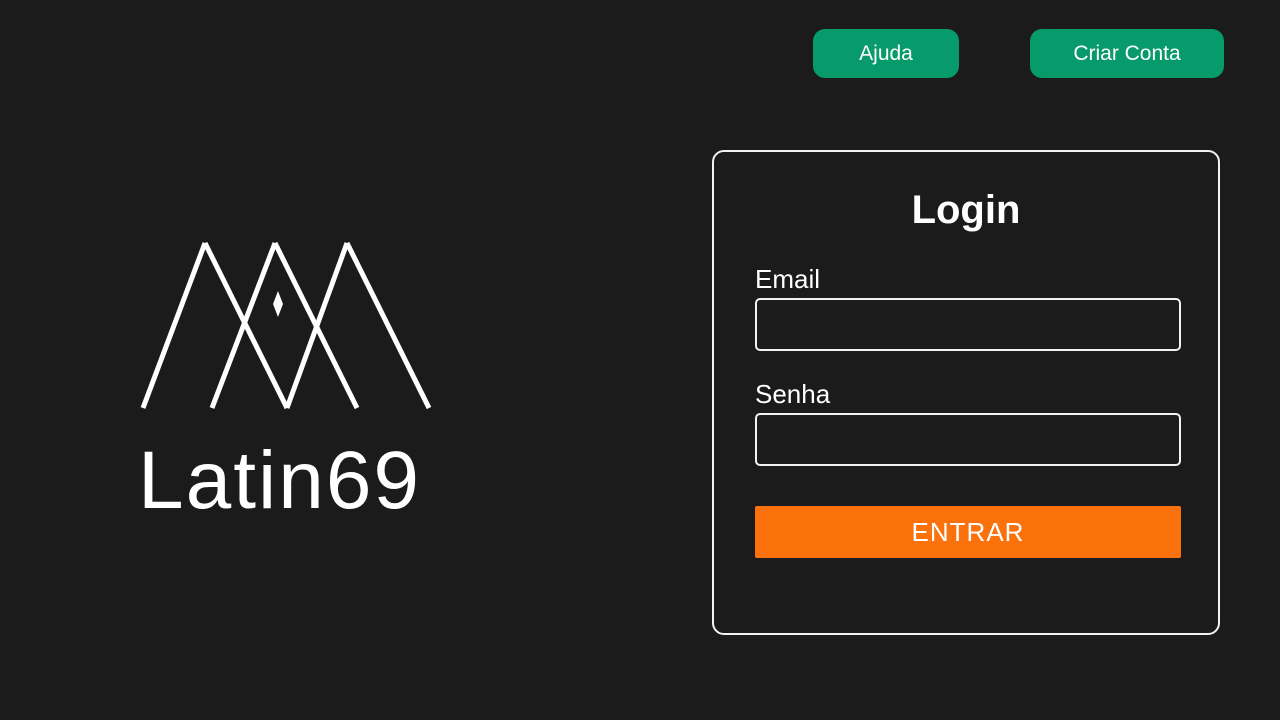  What do you see at coordinates (280, 480) in the screenshot?
I see `brand-name: Latin69` at bounding box center [280, 480].